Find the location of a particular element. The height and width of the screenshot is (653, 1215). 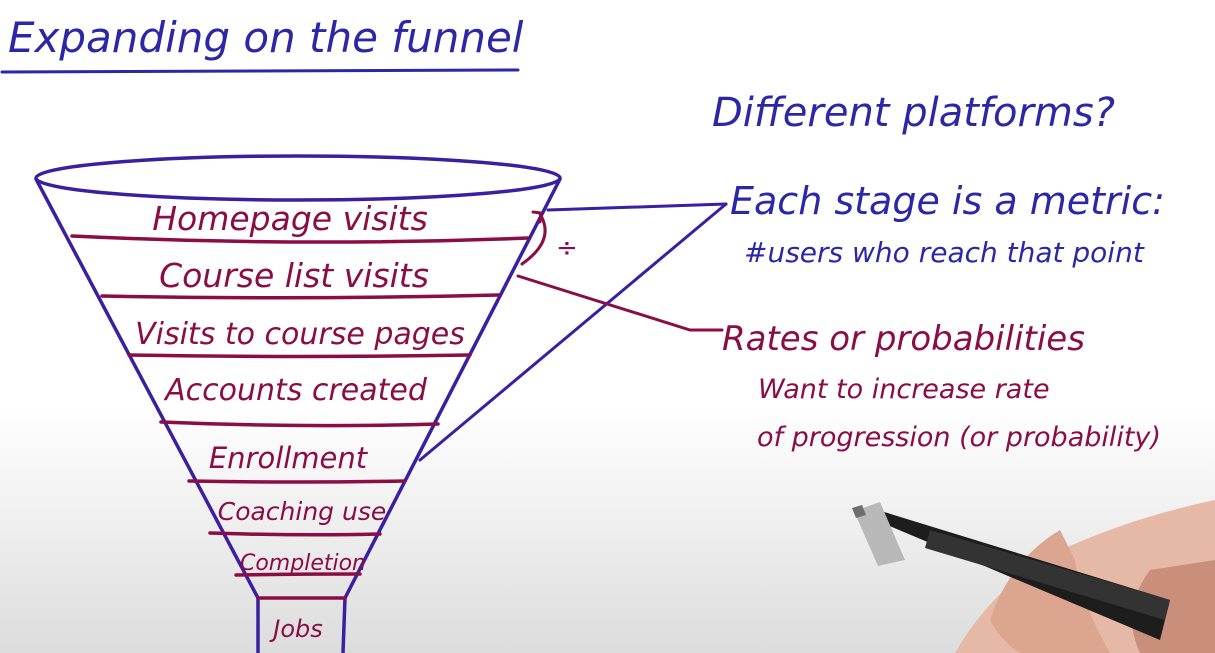

rates-note-heading: Rates or probabilities is located at coordinates (903, 339).